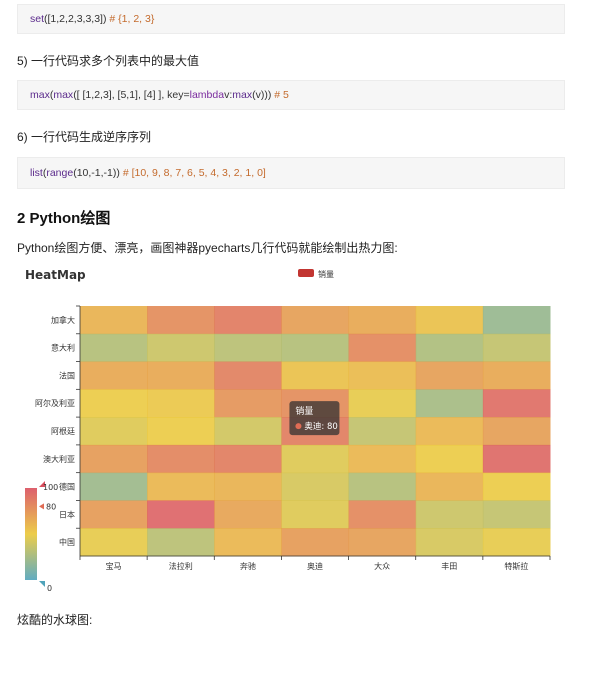 The height and width of the screenshot is (677, 612). What do you see at coordinates (314, 418) in the screenshot?
I see `tooltip: 销量奥迪: 80` at bounding box center [314, 418].